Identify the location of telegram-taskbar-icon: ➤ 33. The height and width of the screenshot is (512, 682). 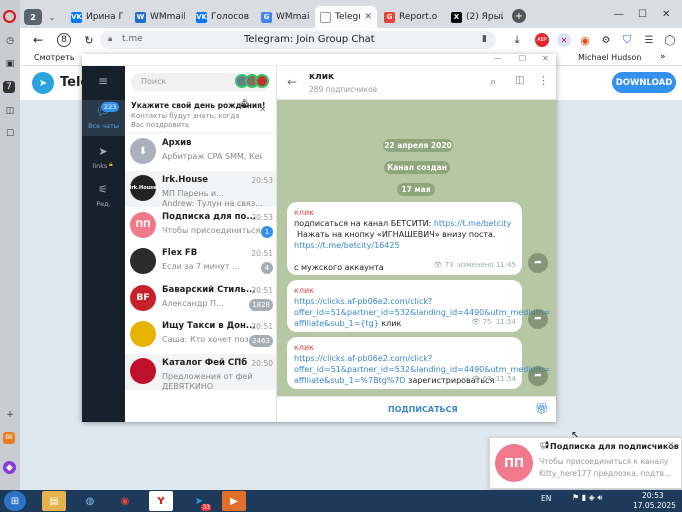
(199, 501).